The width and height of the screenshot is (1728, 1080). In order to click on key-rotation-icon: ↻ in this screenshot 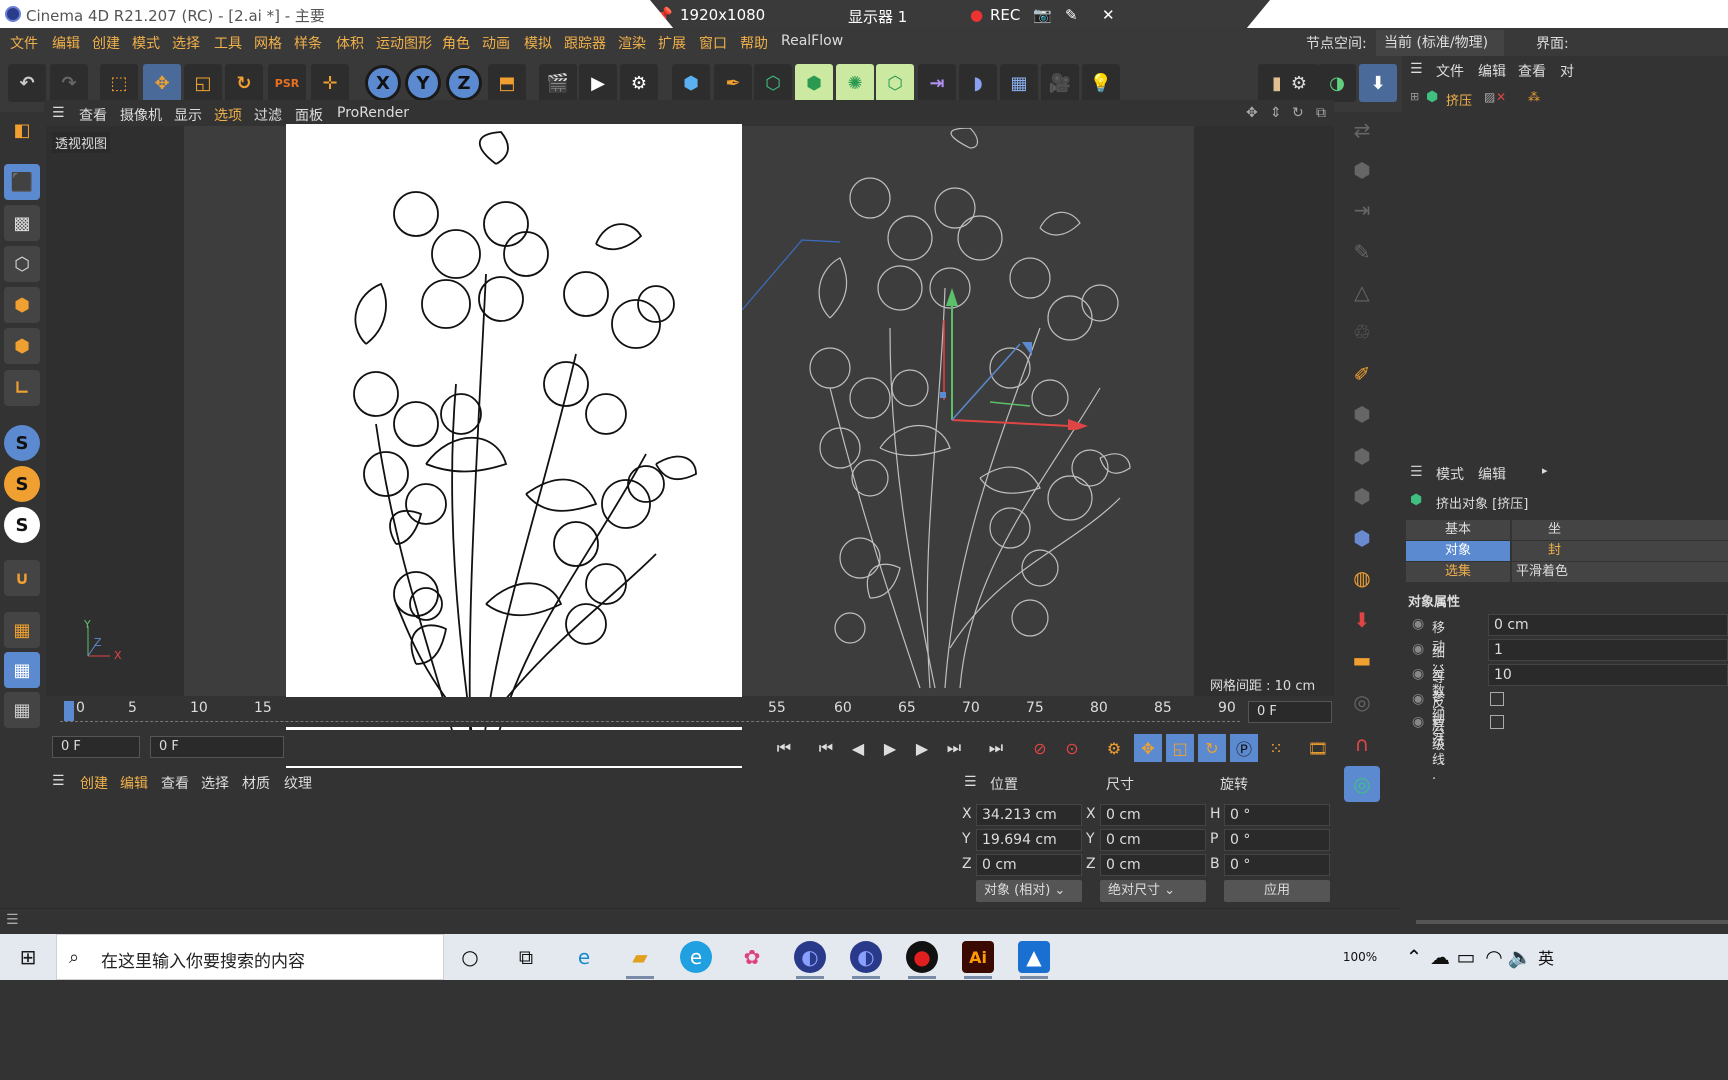, I will do `click(1212, 748)`.